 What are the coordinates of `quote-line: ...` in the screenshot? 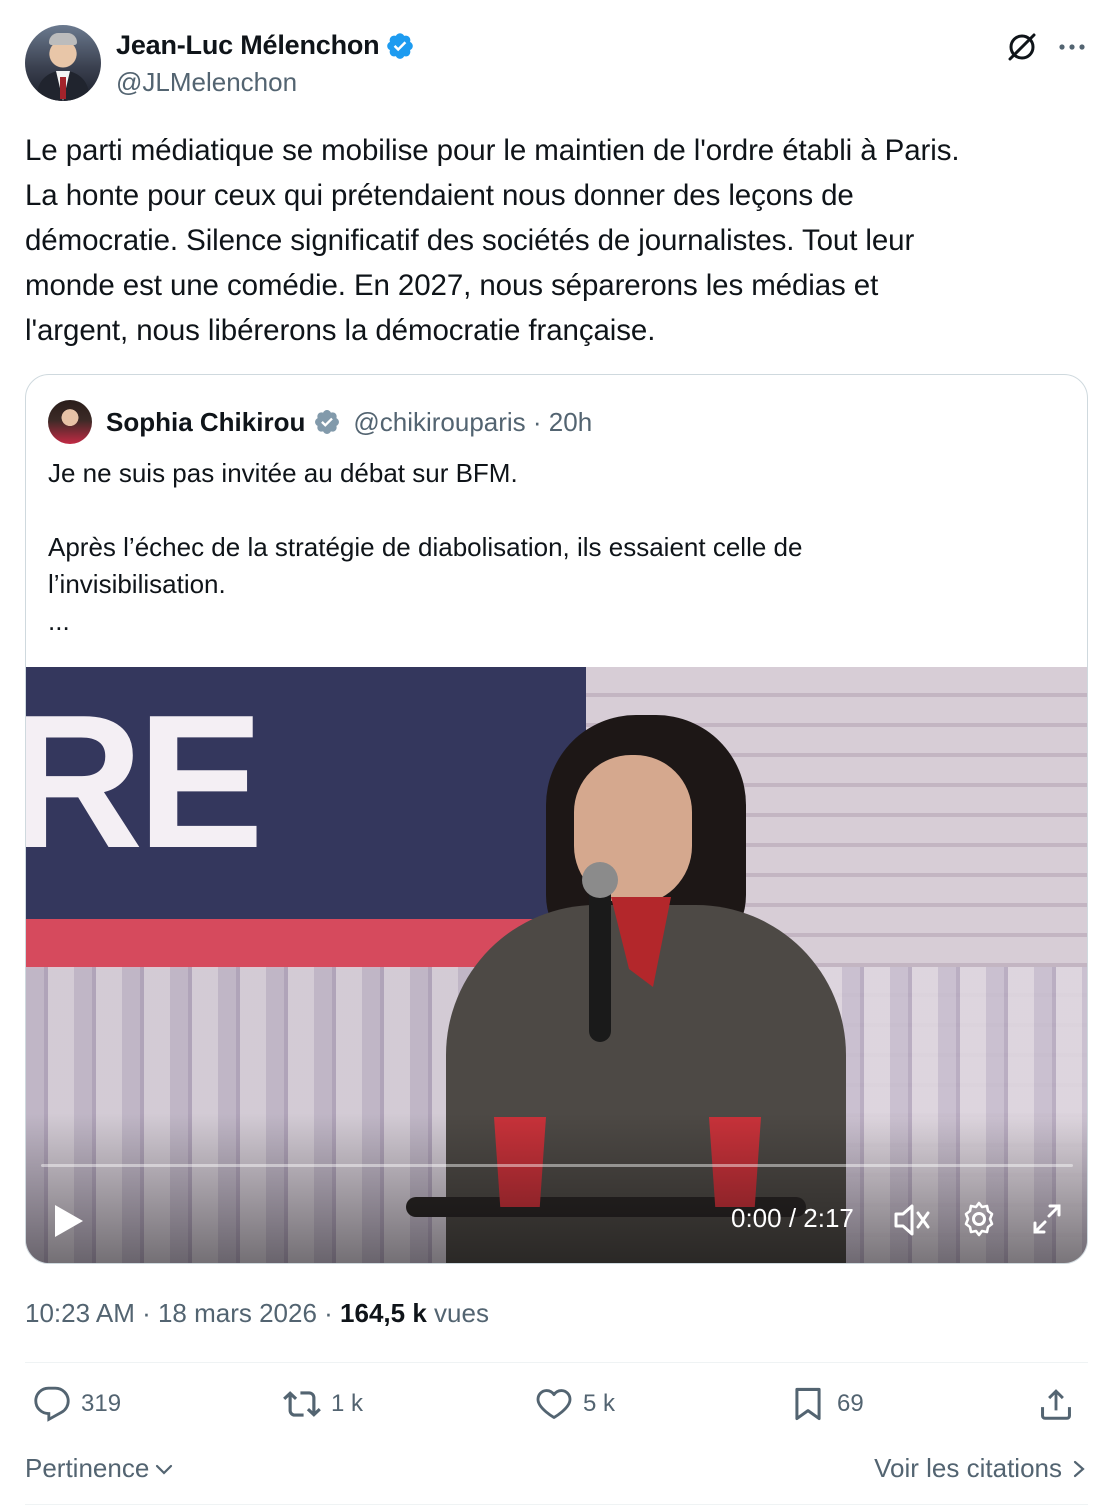 It's located at (59, 621).